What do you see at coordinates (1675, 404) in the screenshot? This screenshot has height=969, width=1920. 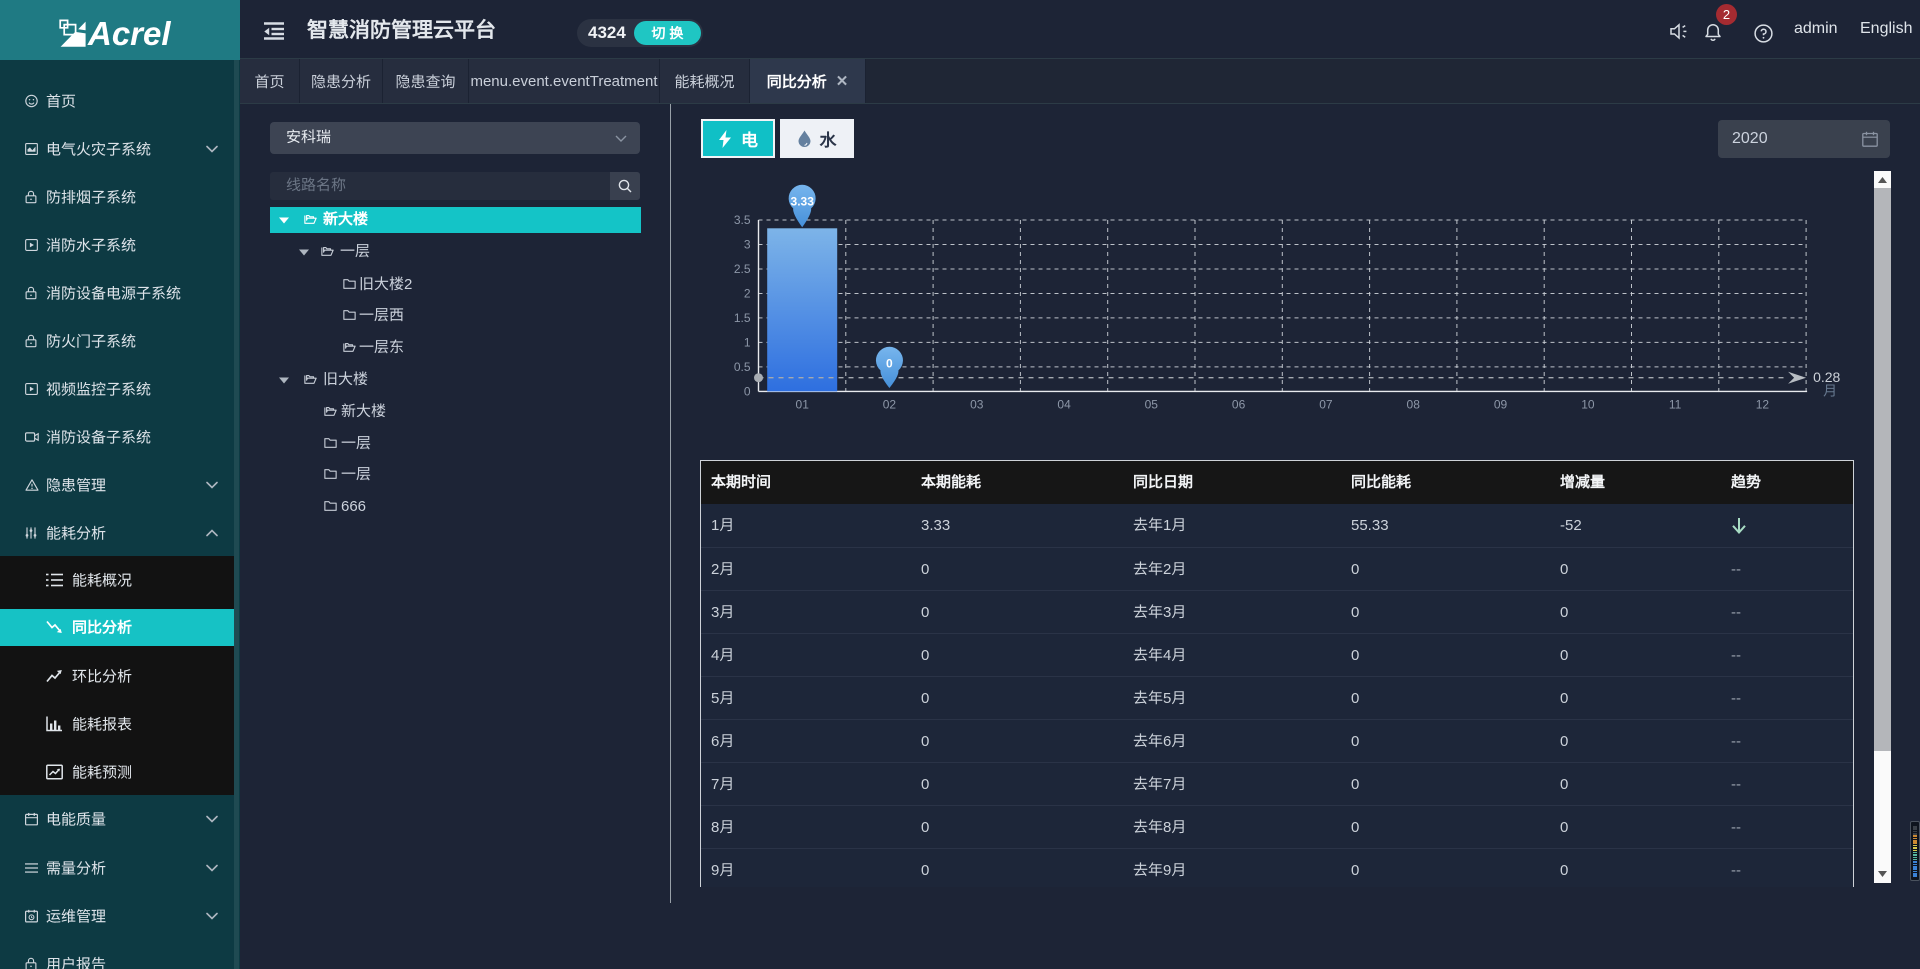 I see `svg-text: 11` at bounding box center [1675, 404].